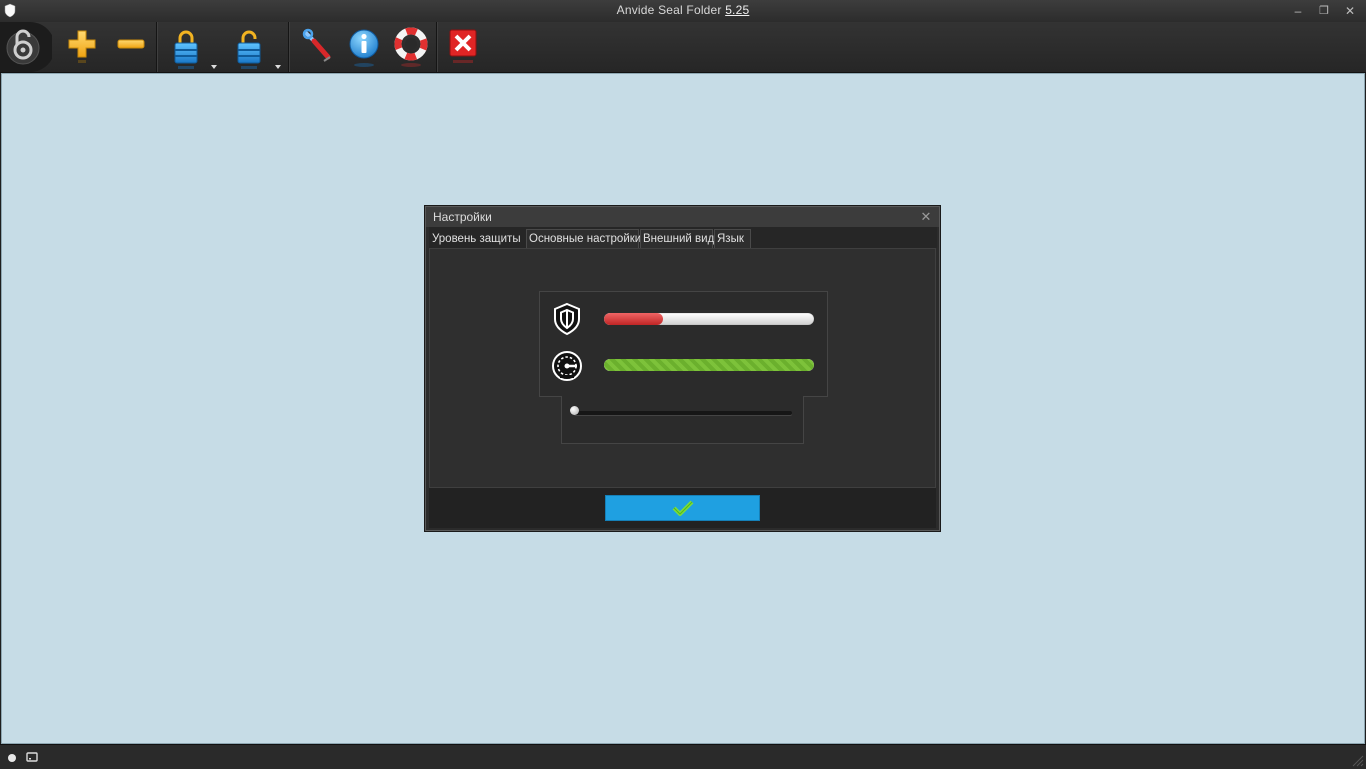 The image size is (1366, 769). I want to click on security-meter-box, so click(683, 344).